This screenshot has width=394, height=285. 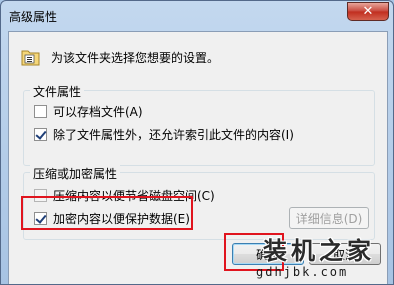 I want to click on archive-checkbox, so click(x=40, y=111).